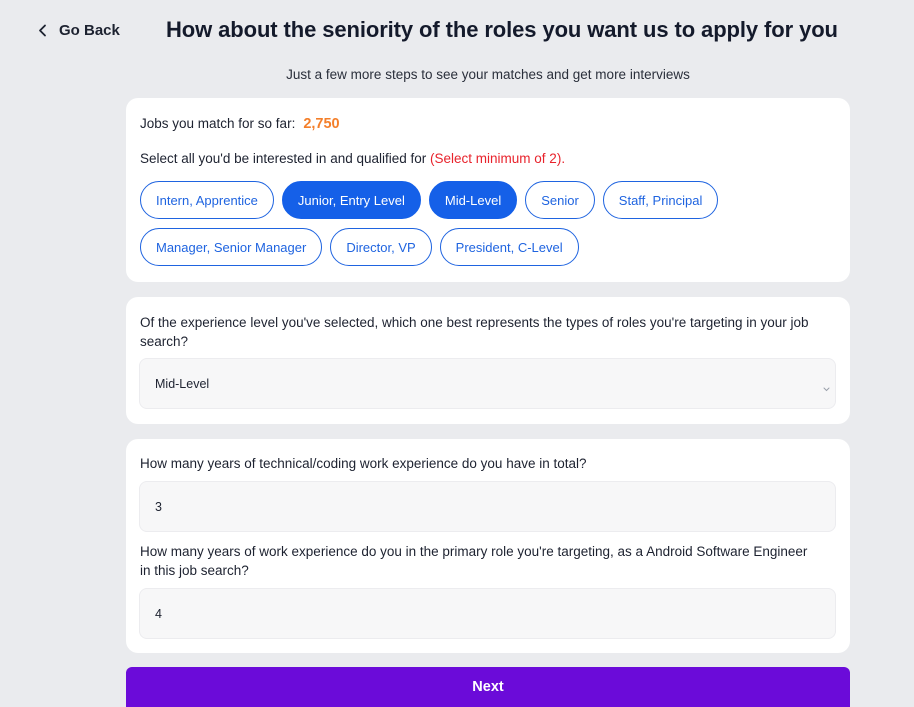  I want to click on seniority-requirement: (Select minimum of 2)., so click(498, 158).